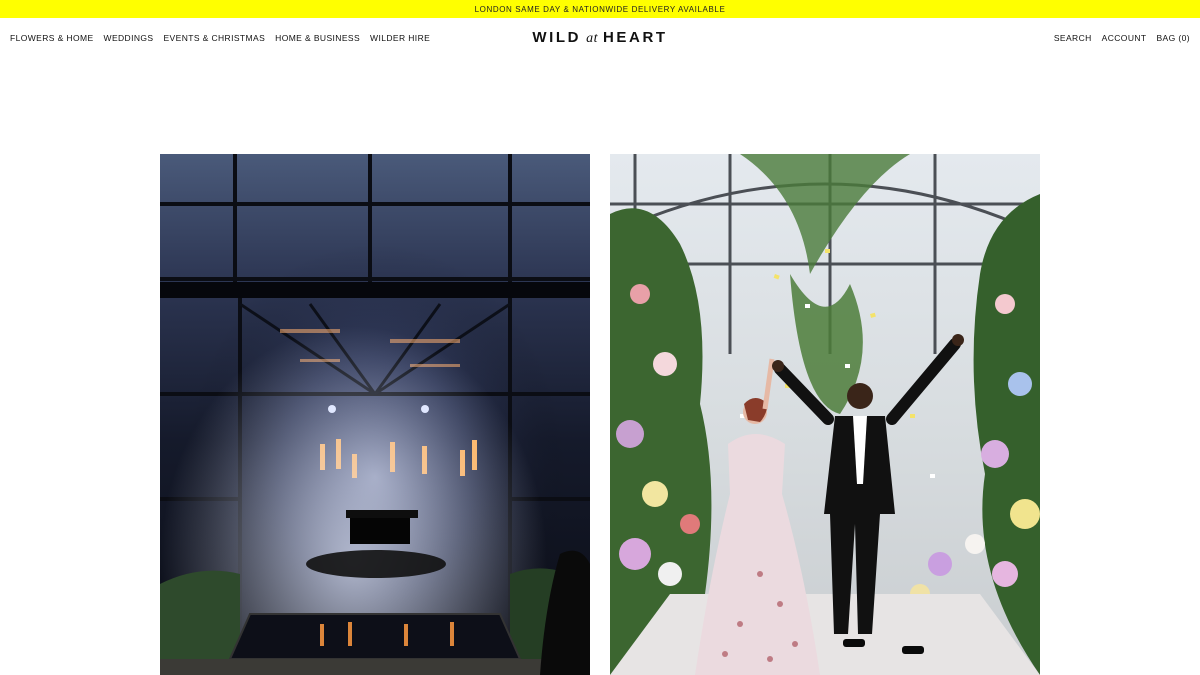  What do you see at coordinates (635, 37) in the screenshot?
I see `logo-word-heart: HEART` at bounding box center [635, 37].